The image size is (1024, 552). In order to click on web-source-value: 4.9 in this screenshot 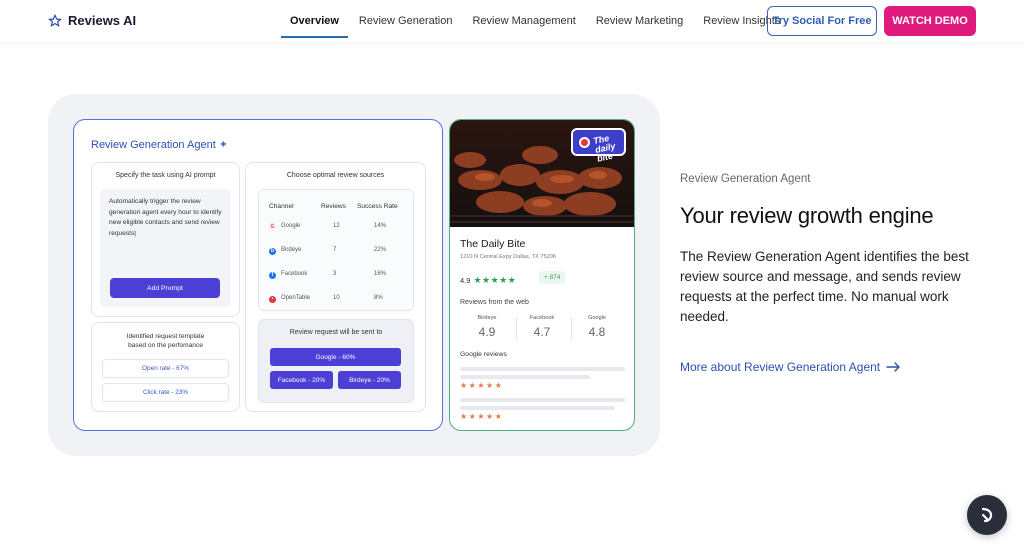, I will do `click(487, 332)`.